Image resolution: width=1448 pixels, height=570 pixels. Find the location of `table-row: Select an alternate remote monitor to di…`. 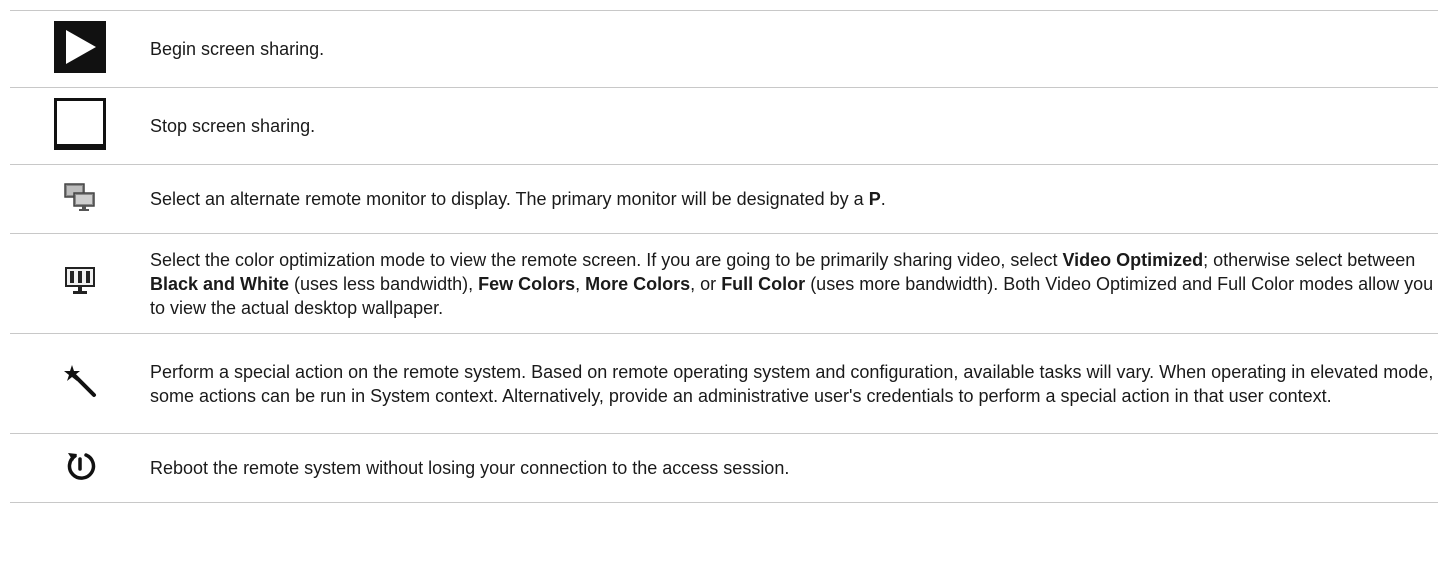

table-row: Select an alternate remote monitor to di… is located at coordinates (724, 199).